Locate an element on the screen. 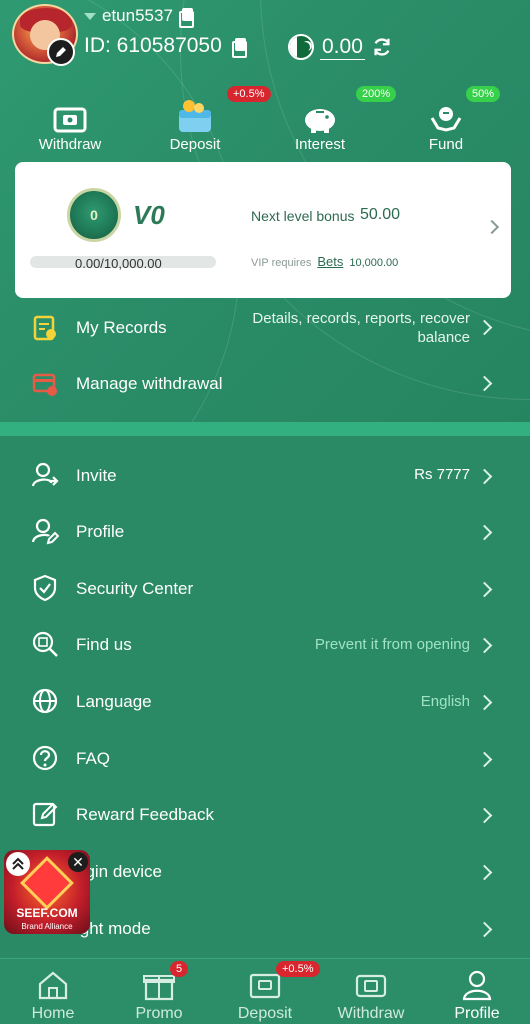 The height and width of the screenshot is (1024, 530). vip-medal-icon: 0 is located at coordinates (94, 215).